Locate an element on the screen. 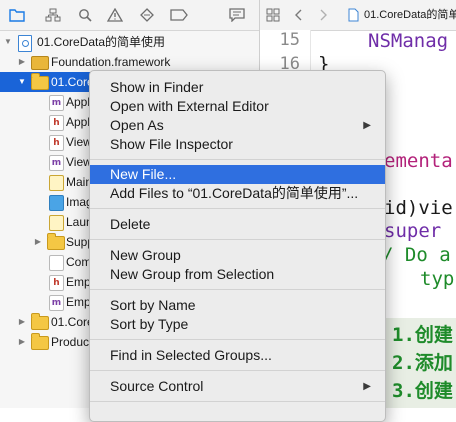 The image size is (456, 422). menu-item-new-group: New Group is located at coordinates (237, 255).